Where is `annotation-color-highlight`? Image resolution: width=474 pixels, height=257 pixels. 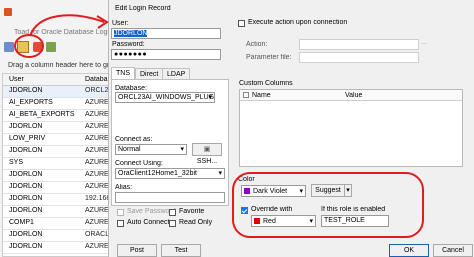 annotation-color-highlight is located at coordinates (328, 205).